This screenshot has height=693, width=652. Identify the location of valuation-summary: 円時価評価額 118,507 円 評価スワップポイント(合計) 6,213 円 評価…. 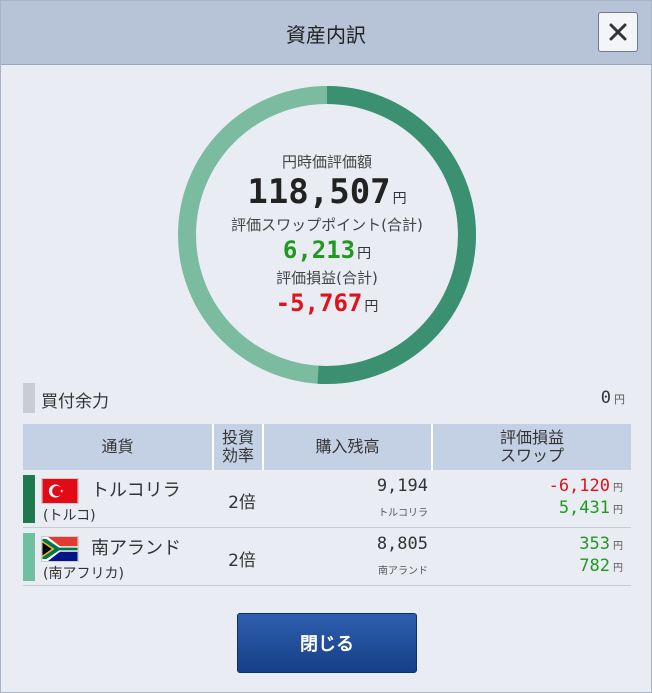
(327, 234).